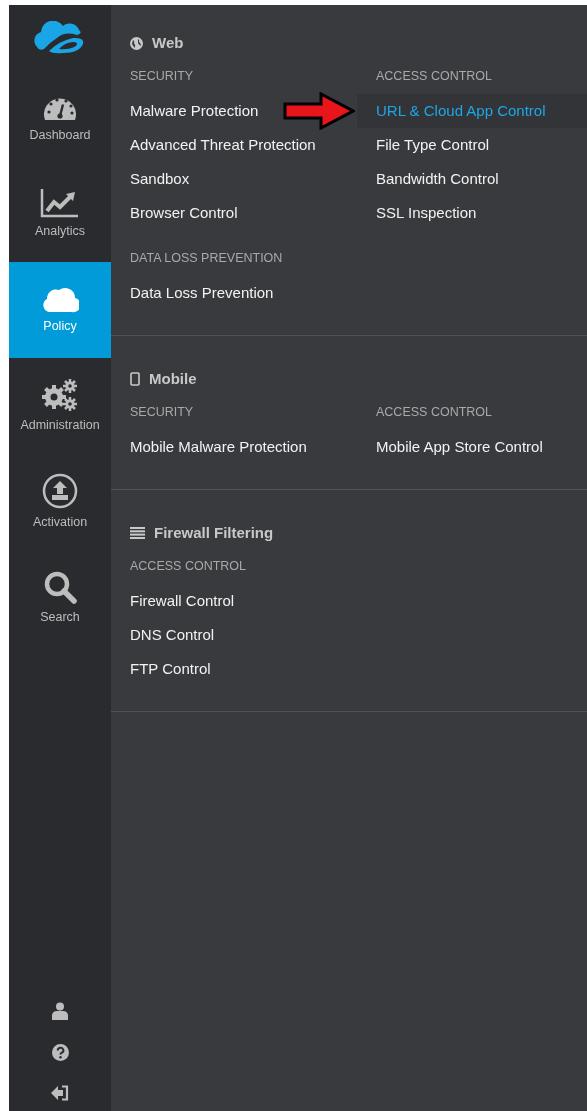 This screenshot has width=587, height=1111. Describe the element at coordinates (136, 43) in the screenshot. I see `globe-icon` at that location.